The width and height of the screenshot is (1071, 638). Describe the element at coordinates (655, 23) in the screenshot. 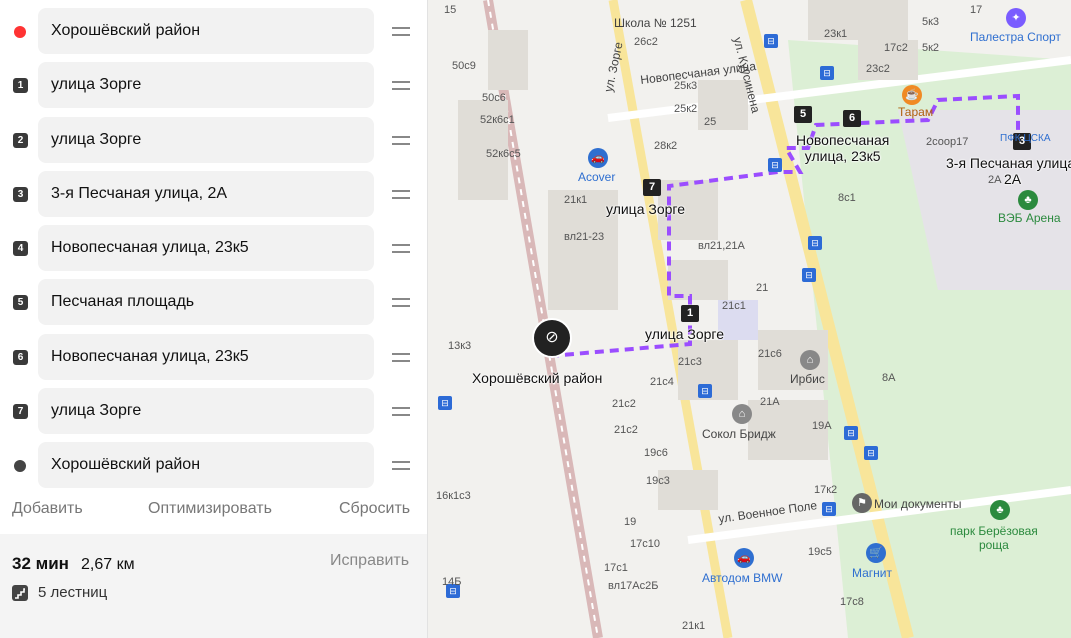

I see `poi-school: Школа № 1251` at that location.